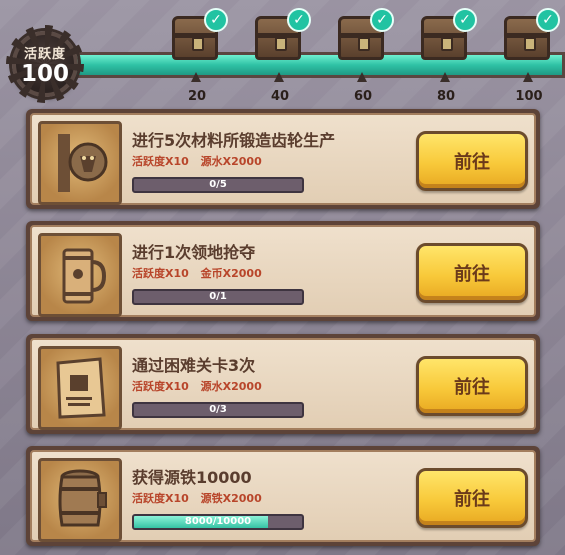  Describe the element at coordinates (80, 275) in the screenshot. I see `mug-icon` at that location.